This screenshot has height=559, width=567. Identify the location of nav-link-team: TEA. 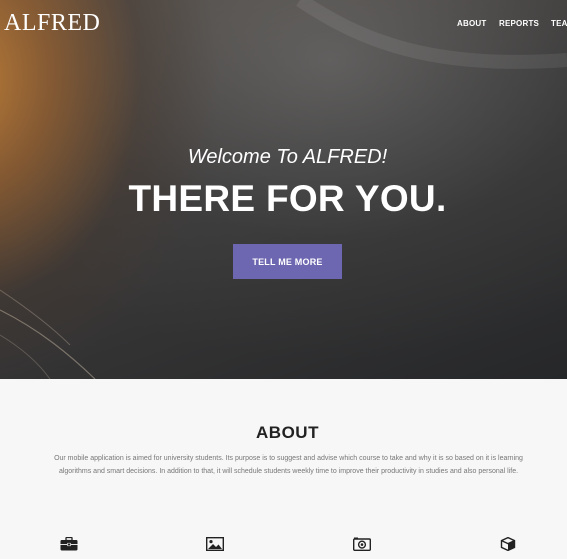
(559, 23).